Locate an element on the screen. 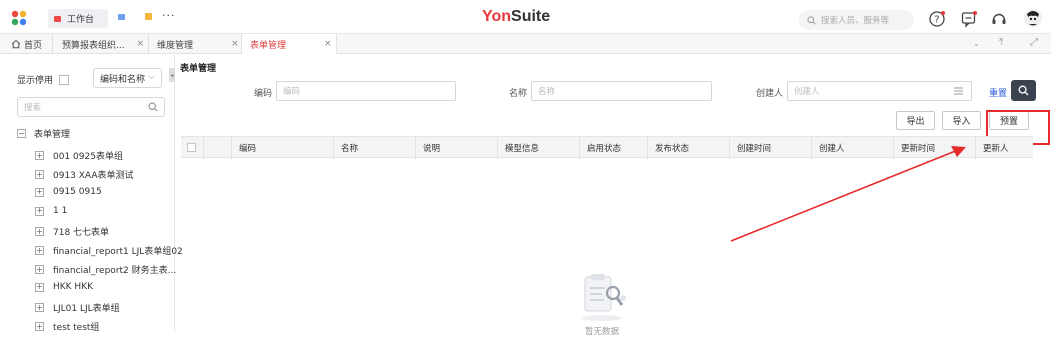 Image resolution: width=1051 pixels, height=337 pixels. yonsuite-logo: YonSuite is located at coordinates (516, 17).